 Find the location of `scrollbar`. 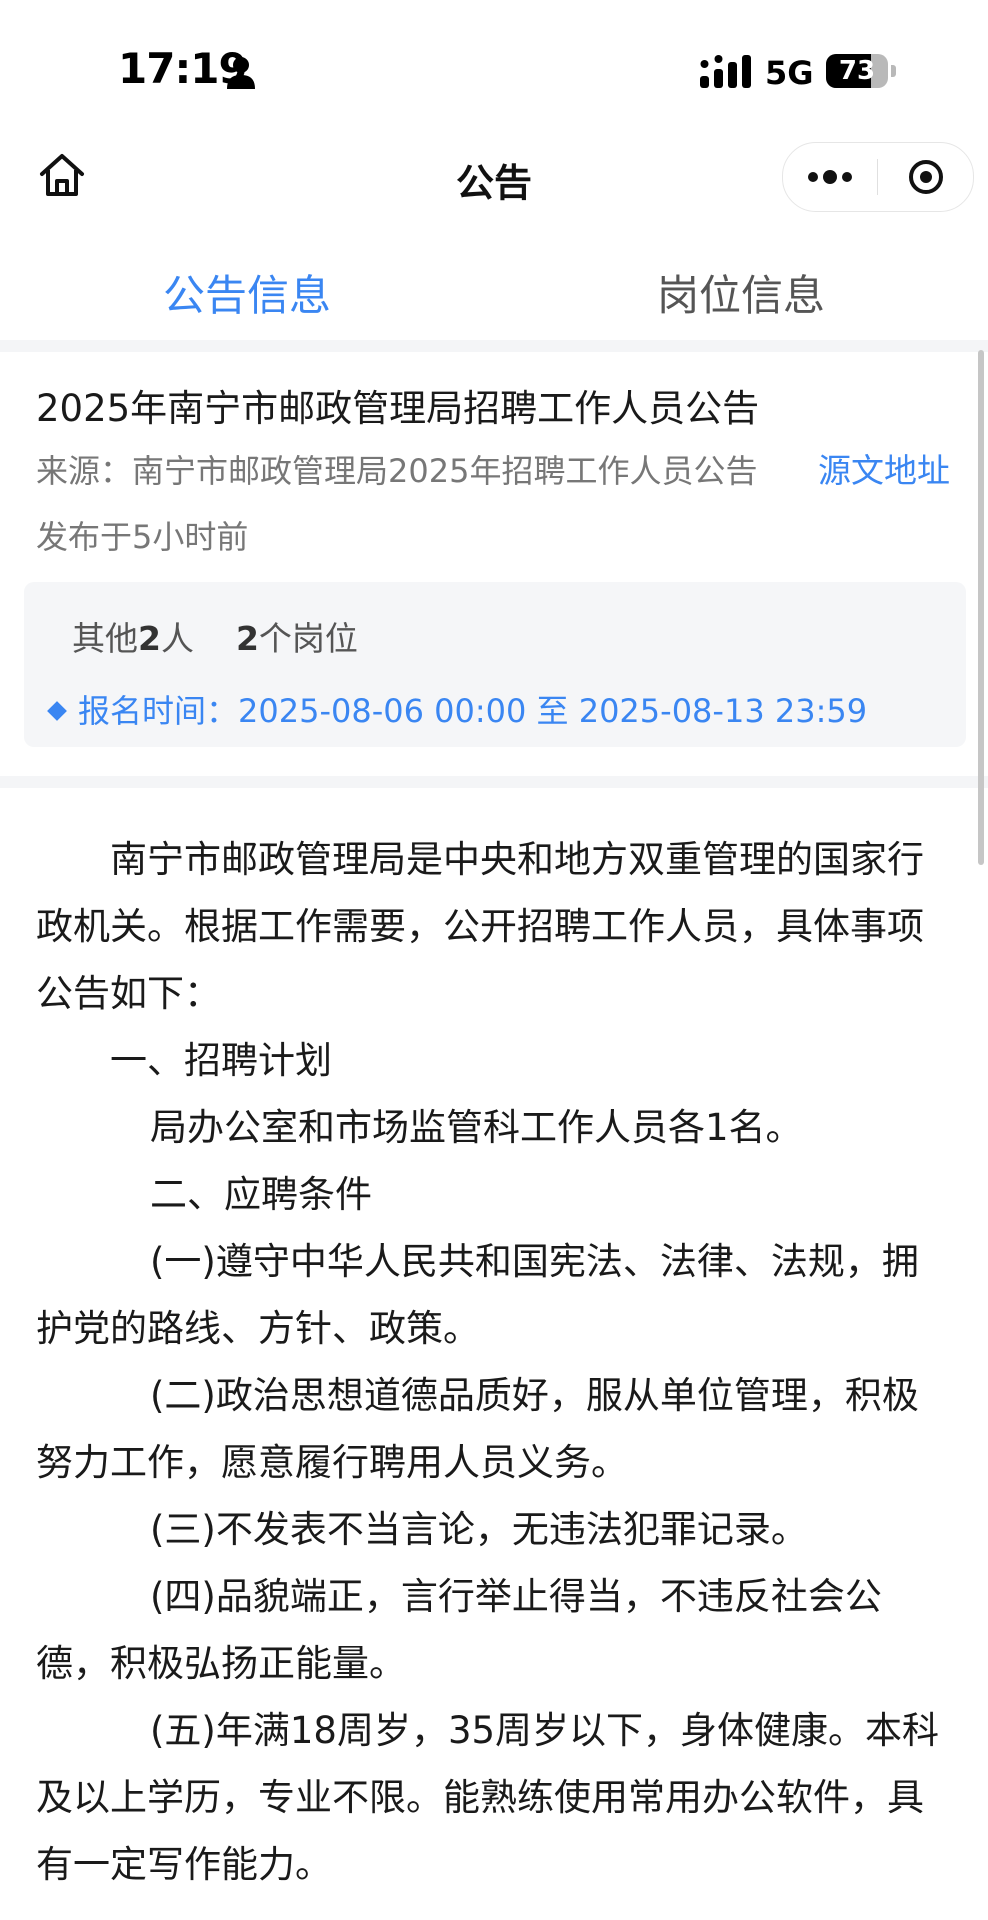

scrollbar is located at coordinates (981, 607).